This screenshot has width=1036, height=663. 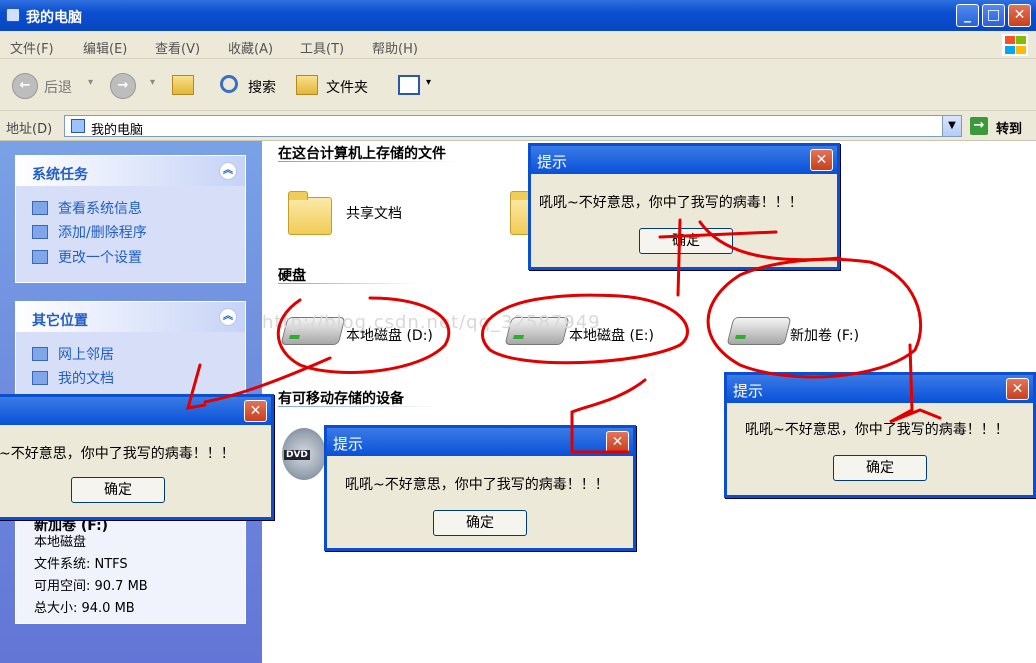 What do you see at coordinates (584, 329) in the screenshot?
I see `annotation-circle-drive-e` at bounding box center [584, 329].